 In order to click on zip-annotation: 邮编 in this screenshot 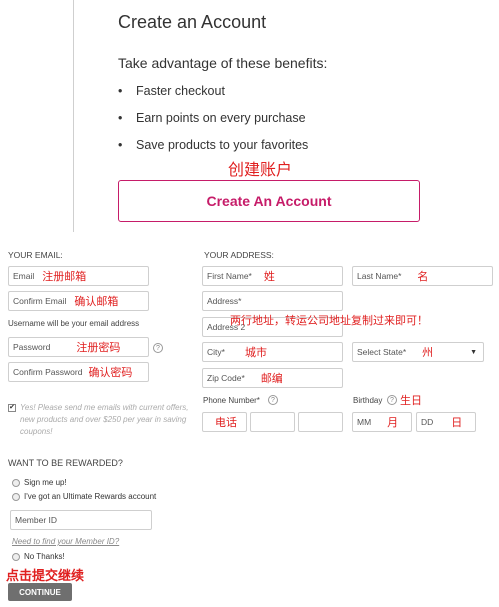, I will do `click(271, 378)`.